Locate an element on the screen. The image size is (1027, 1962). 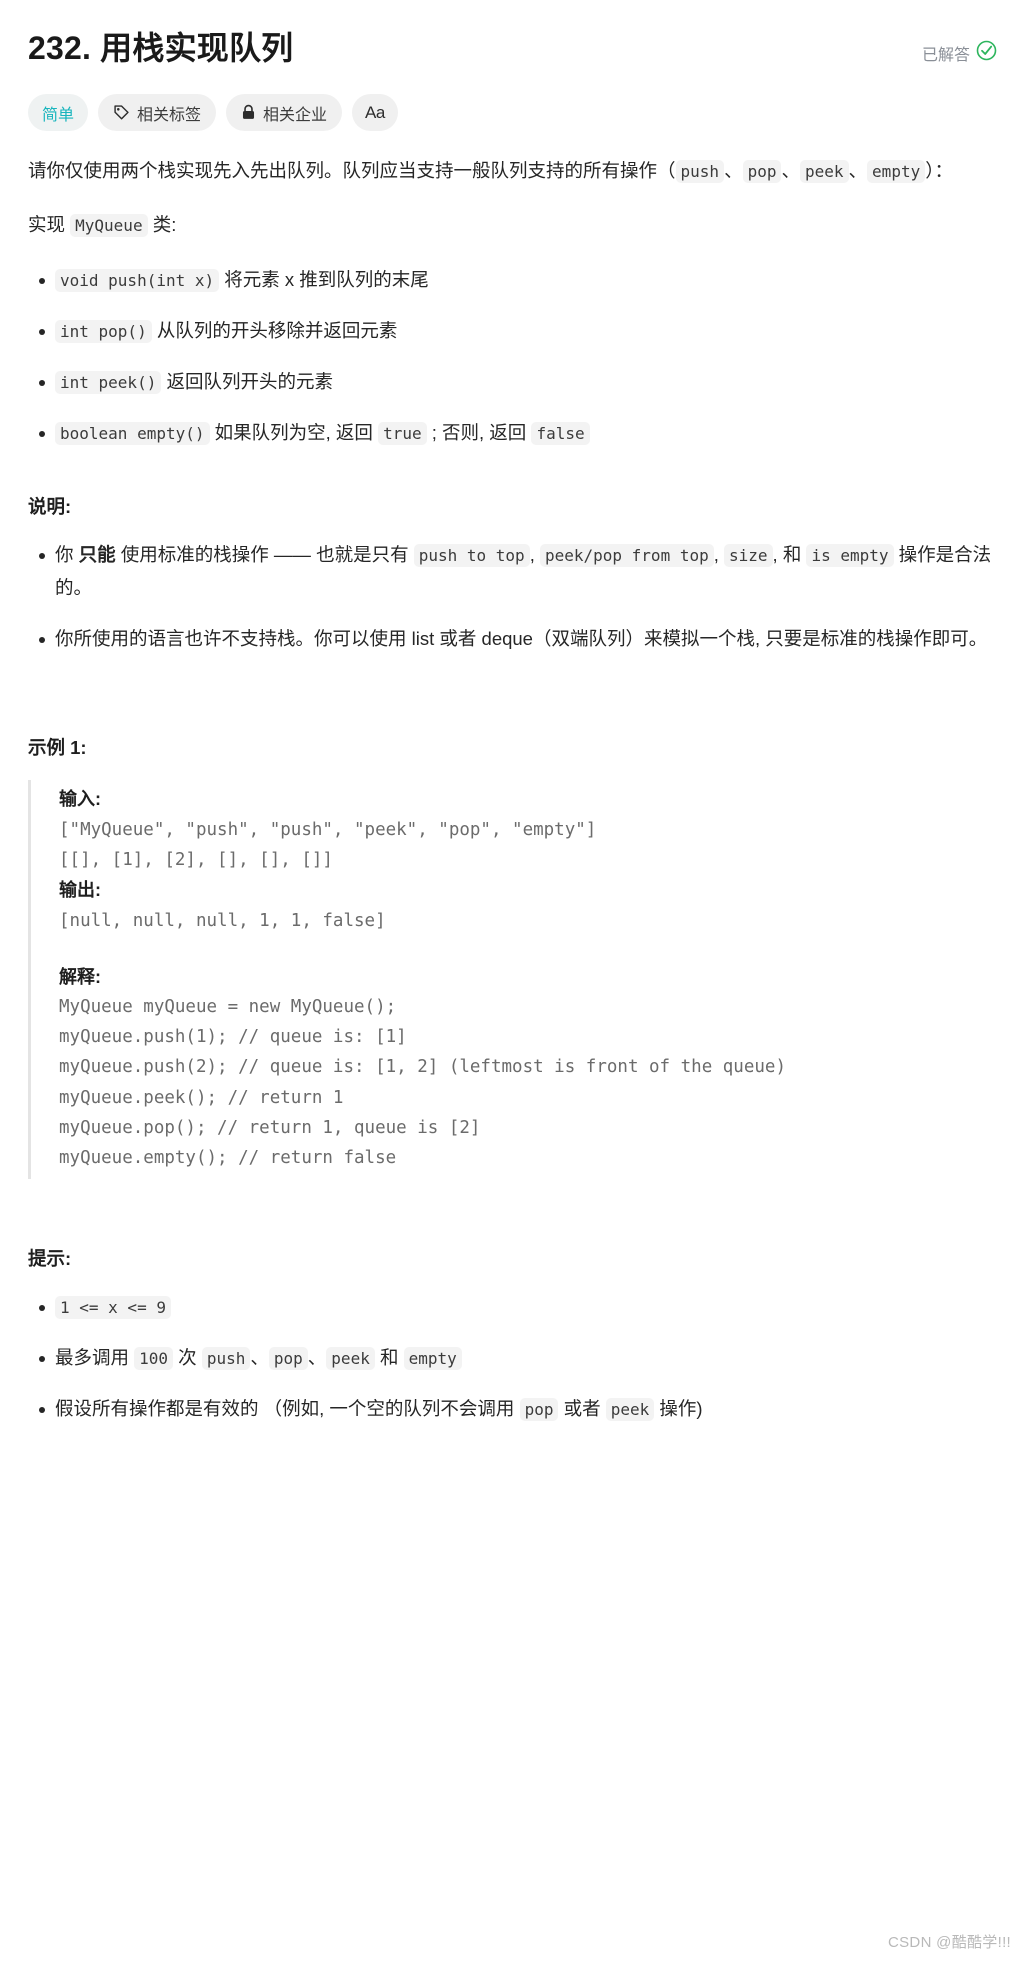
method-signature: void push(int x) is located at coordinates (137, 280).